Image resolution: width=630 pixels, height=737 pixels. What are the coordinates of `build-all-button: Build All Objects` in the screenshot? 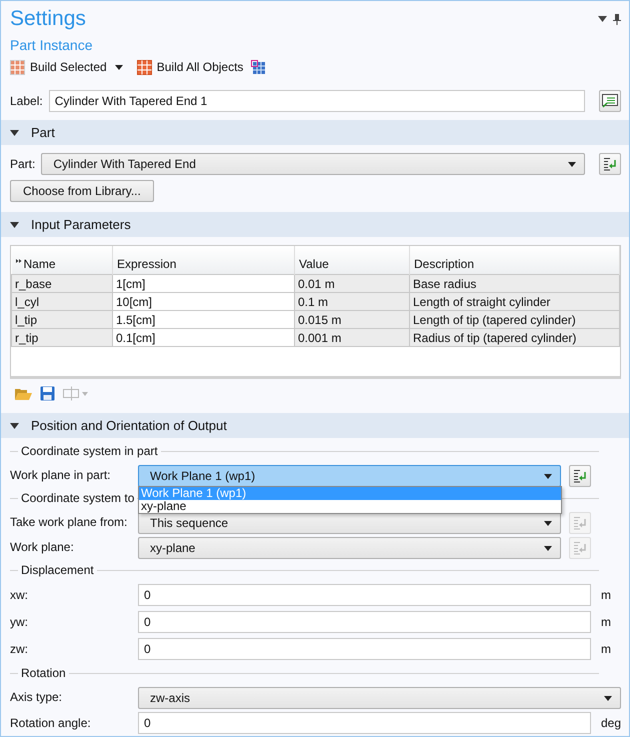 It's located at (190, 67).